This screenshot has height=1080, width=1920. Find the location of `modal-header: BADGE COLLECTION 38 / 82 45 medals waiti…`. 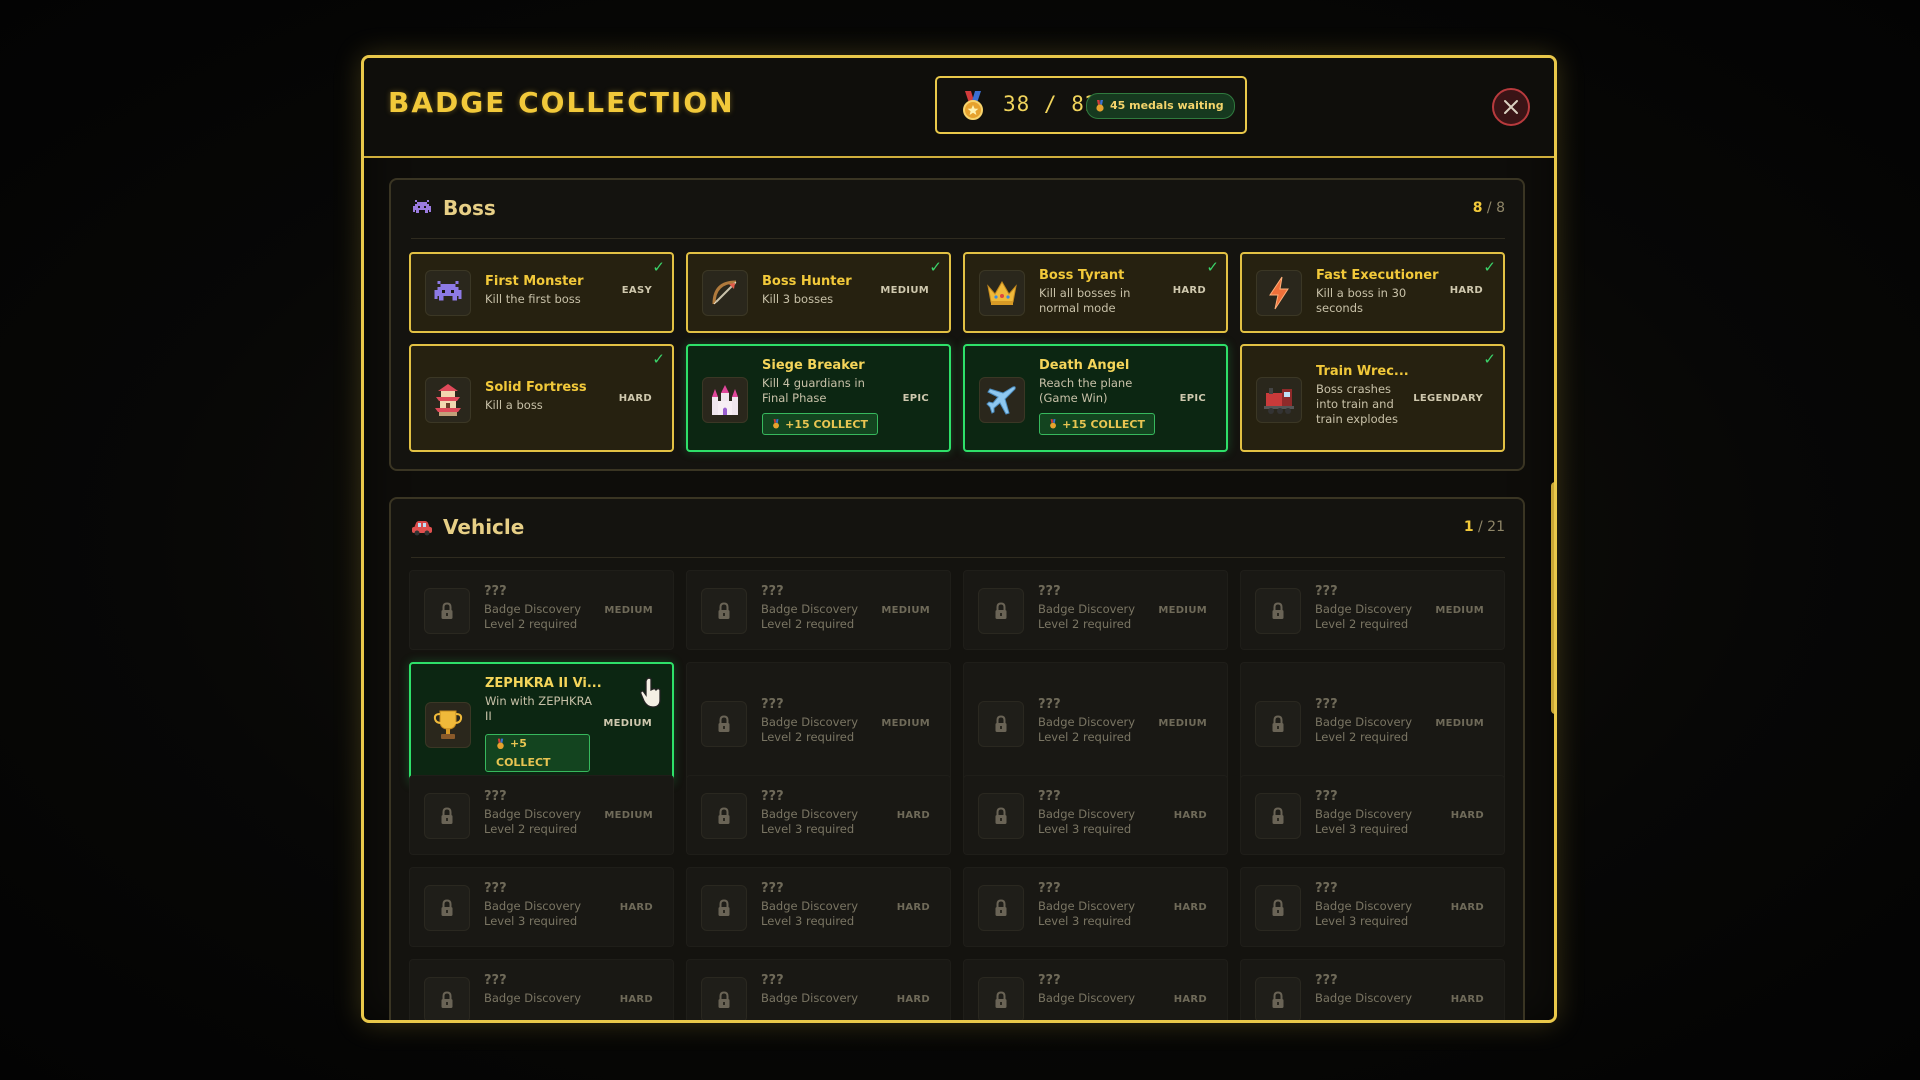

modal-header: BADGE COLLECTION 38 / 82 45 medals waiti… is located at coordinates (959, 108).